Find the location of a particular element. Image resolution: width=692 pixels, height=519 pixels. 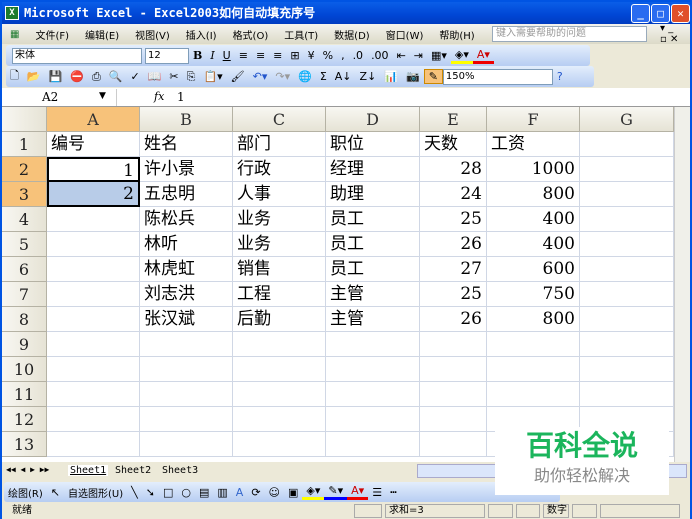

formula-input: 1 is located at coordinates (181, 97).